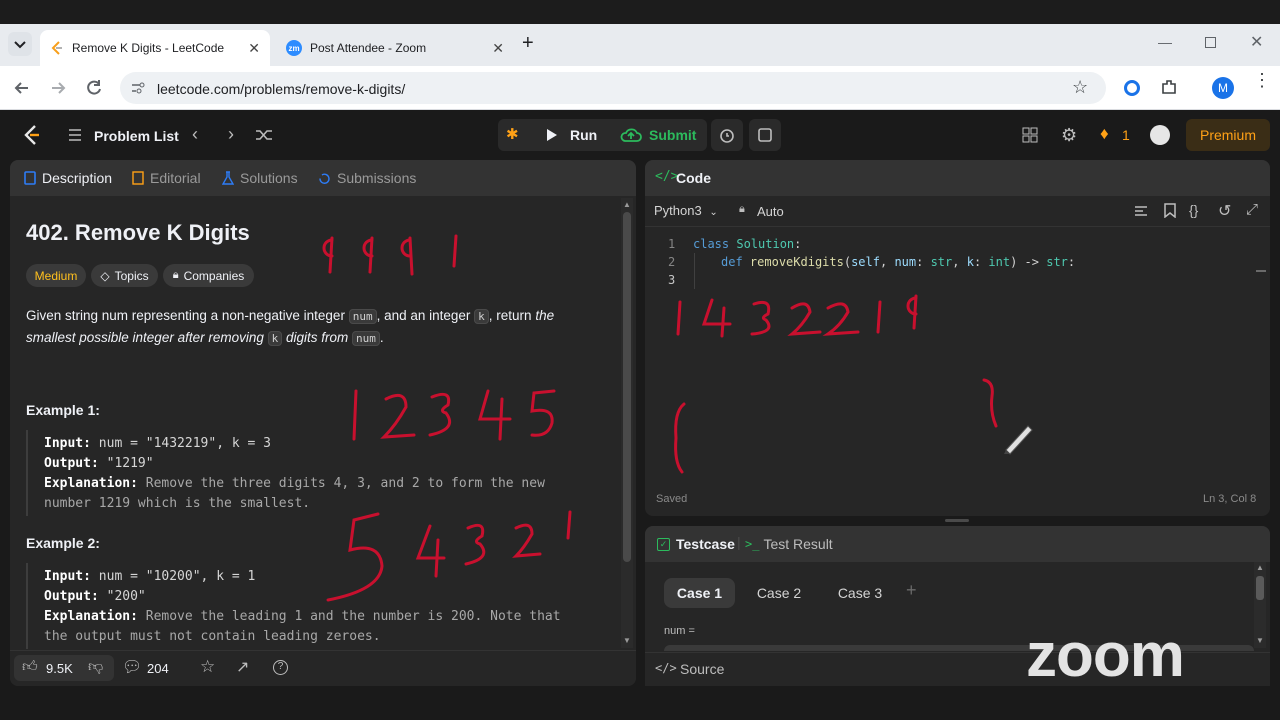 This screenshot has width=1280, height=720. Describe the element at coordinates (1069, 135) in the screenshot. I see `settings-gear-icon: ⚙` at that location.